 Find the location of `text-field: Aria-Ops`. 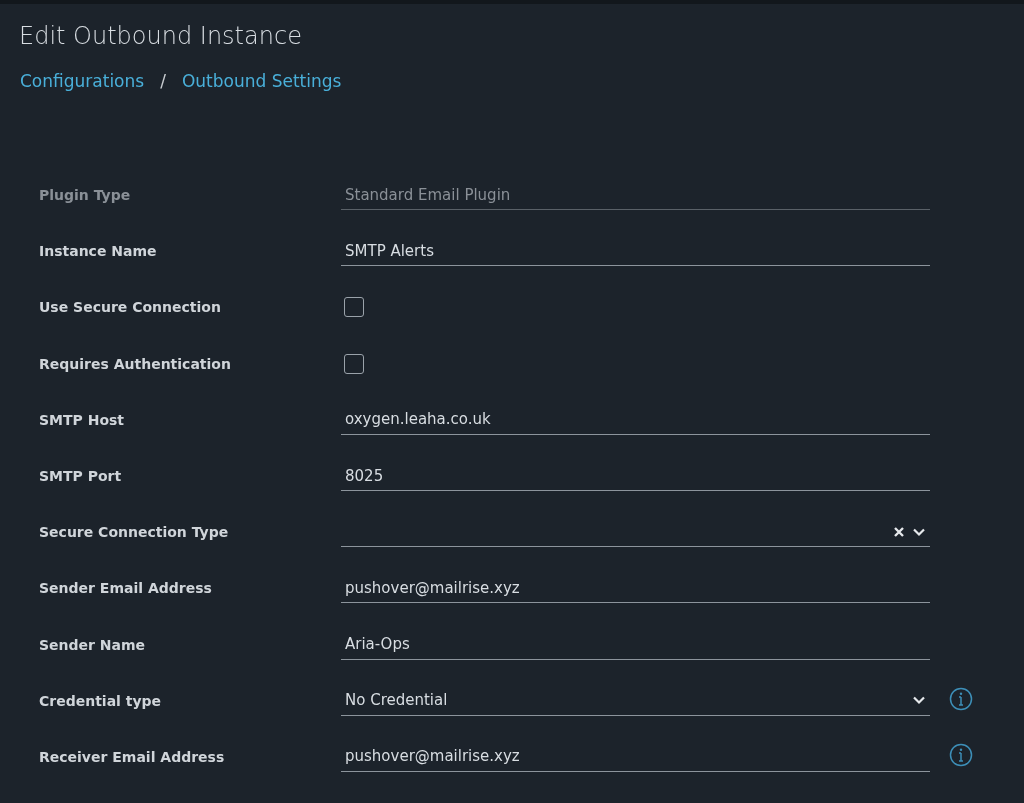

text-field: Aria-Ops is located at coordinates (635, 644).